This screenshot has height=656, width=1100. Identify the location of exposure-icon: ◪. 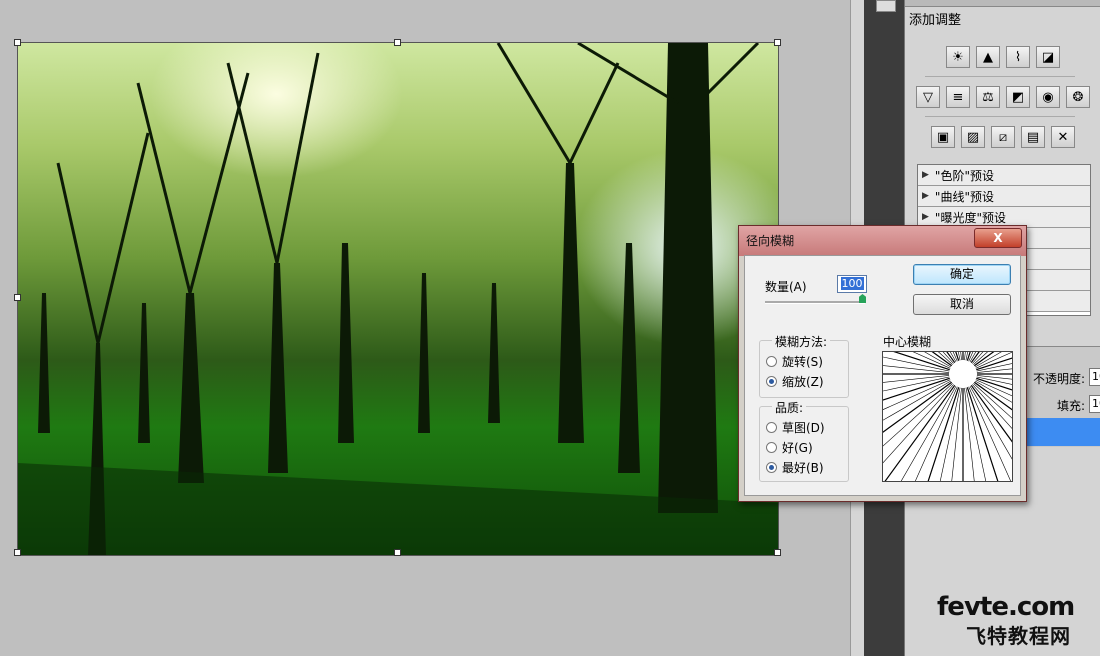
(1048, 57).